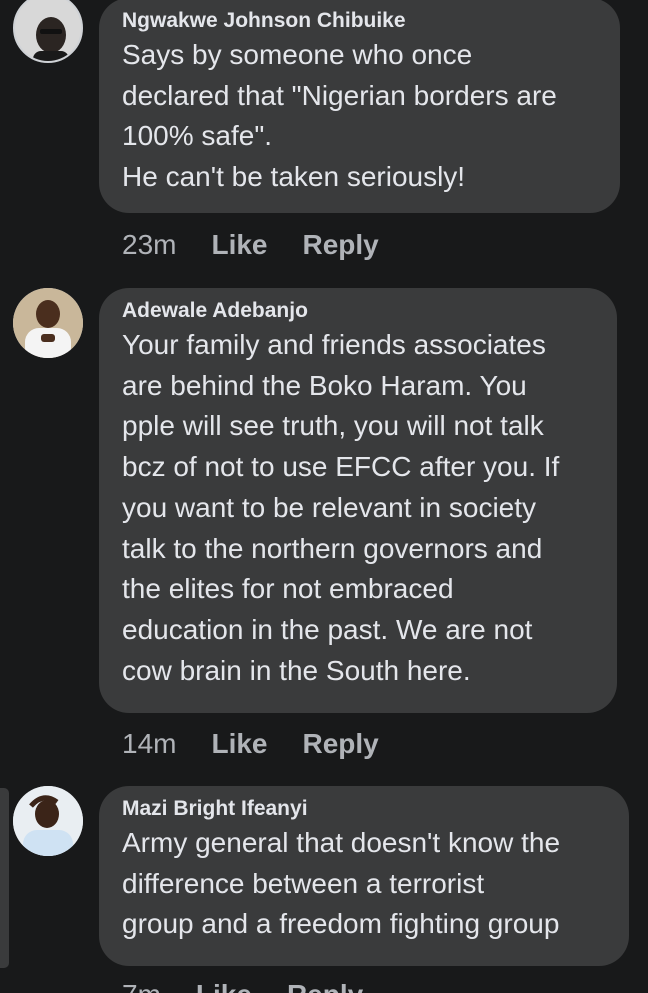 The height and width of the screenshot is (993, 648). Describe the element at coordinates (358, 311) in the screenshot. I see `comment-author: Adewale Adebanjo` at that location.